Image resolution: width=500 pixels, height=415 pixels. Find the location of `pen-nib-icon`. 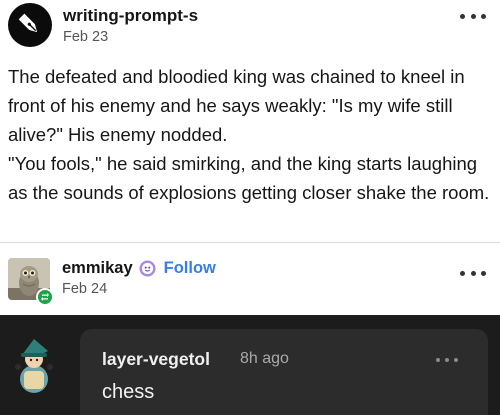

pen-nib-icon is located at coordinates (28, 23).